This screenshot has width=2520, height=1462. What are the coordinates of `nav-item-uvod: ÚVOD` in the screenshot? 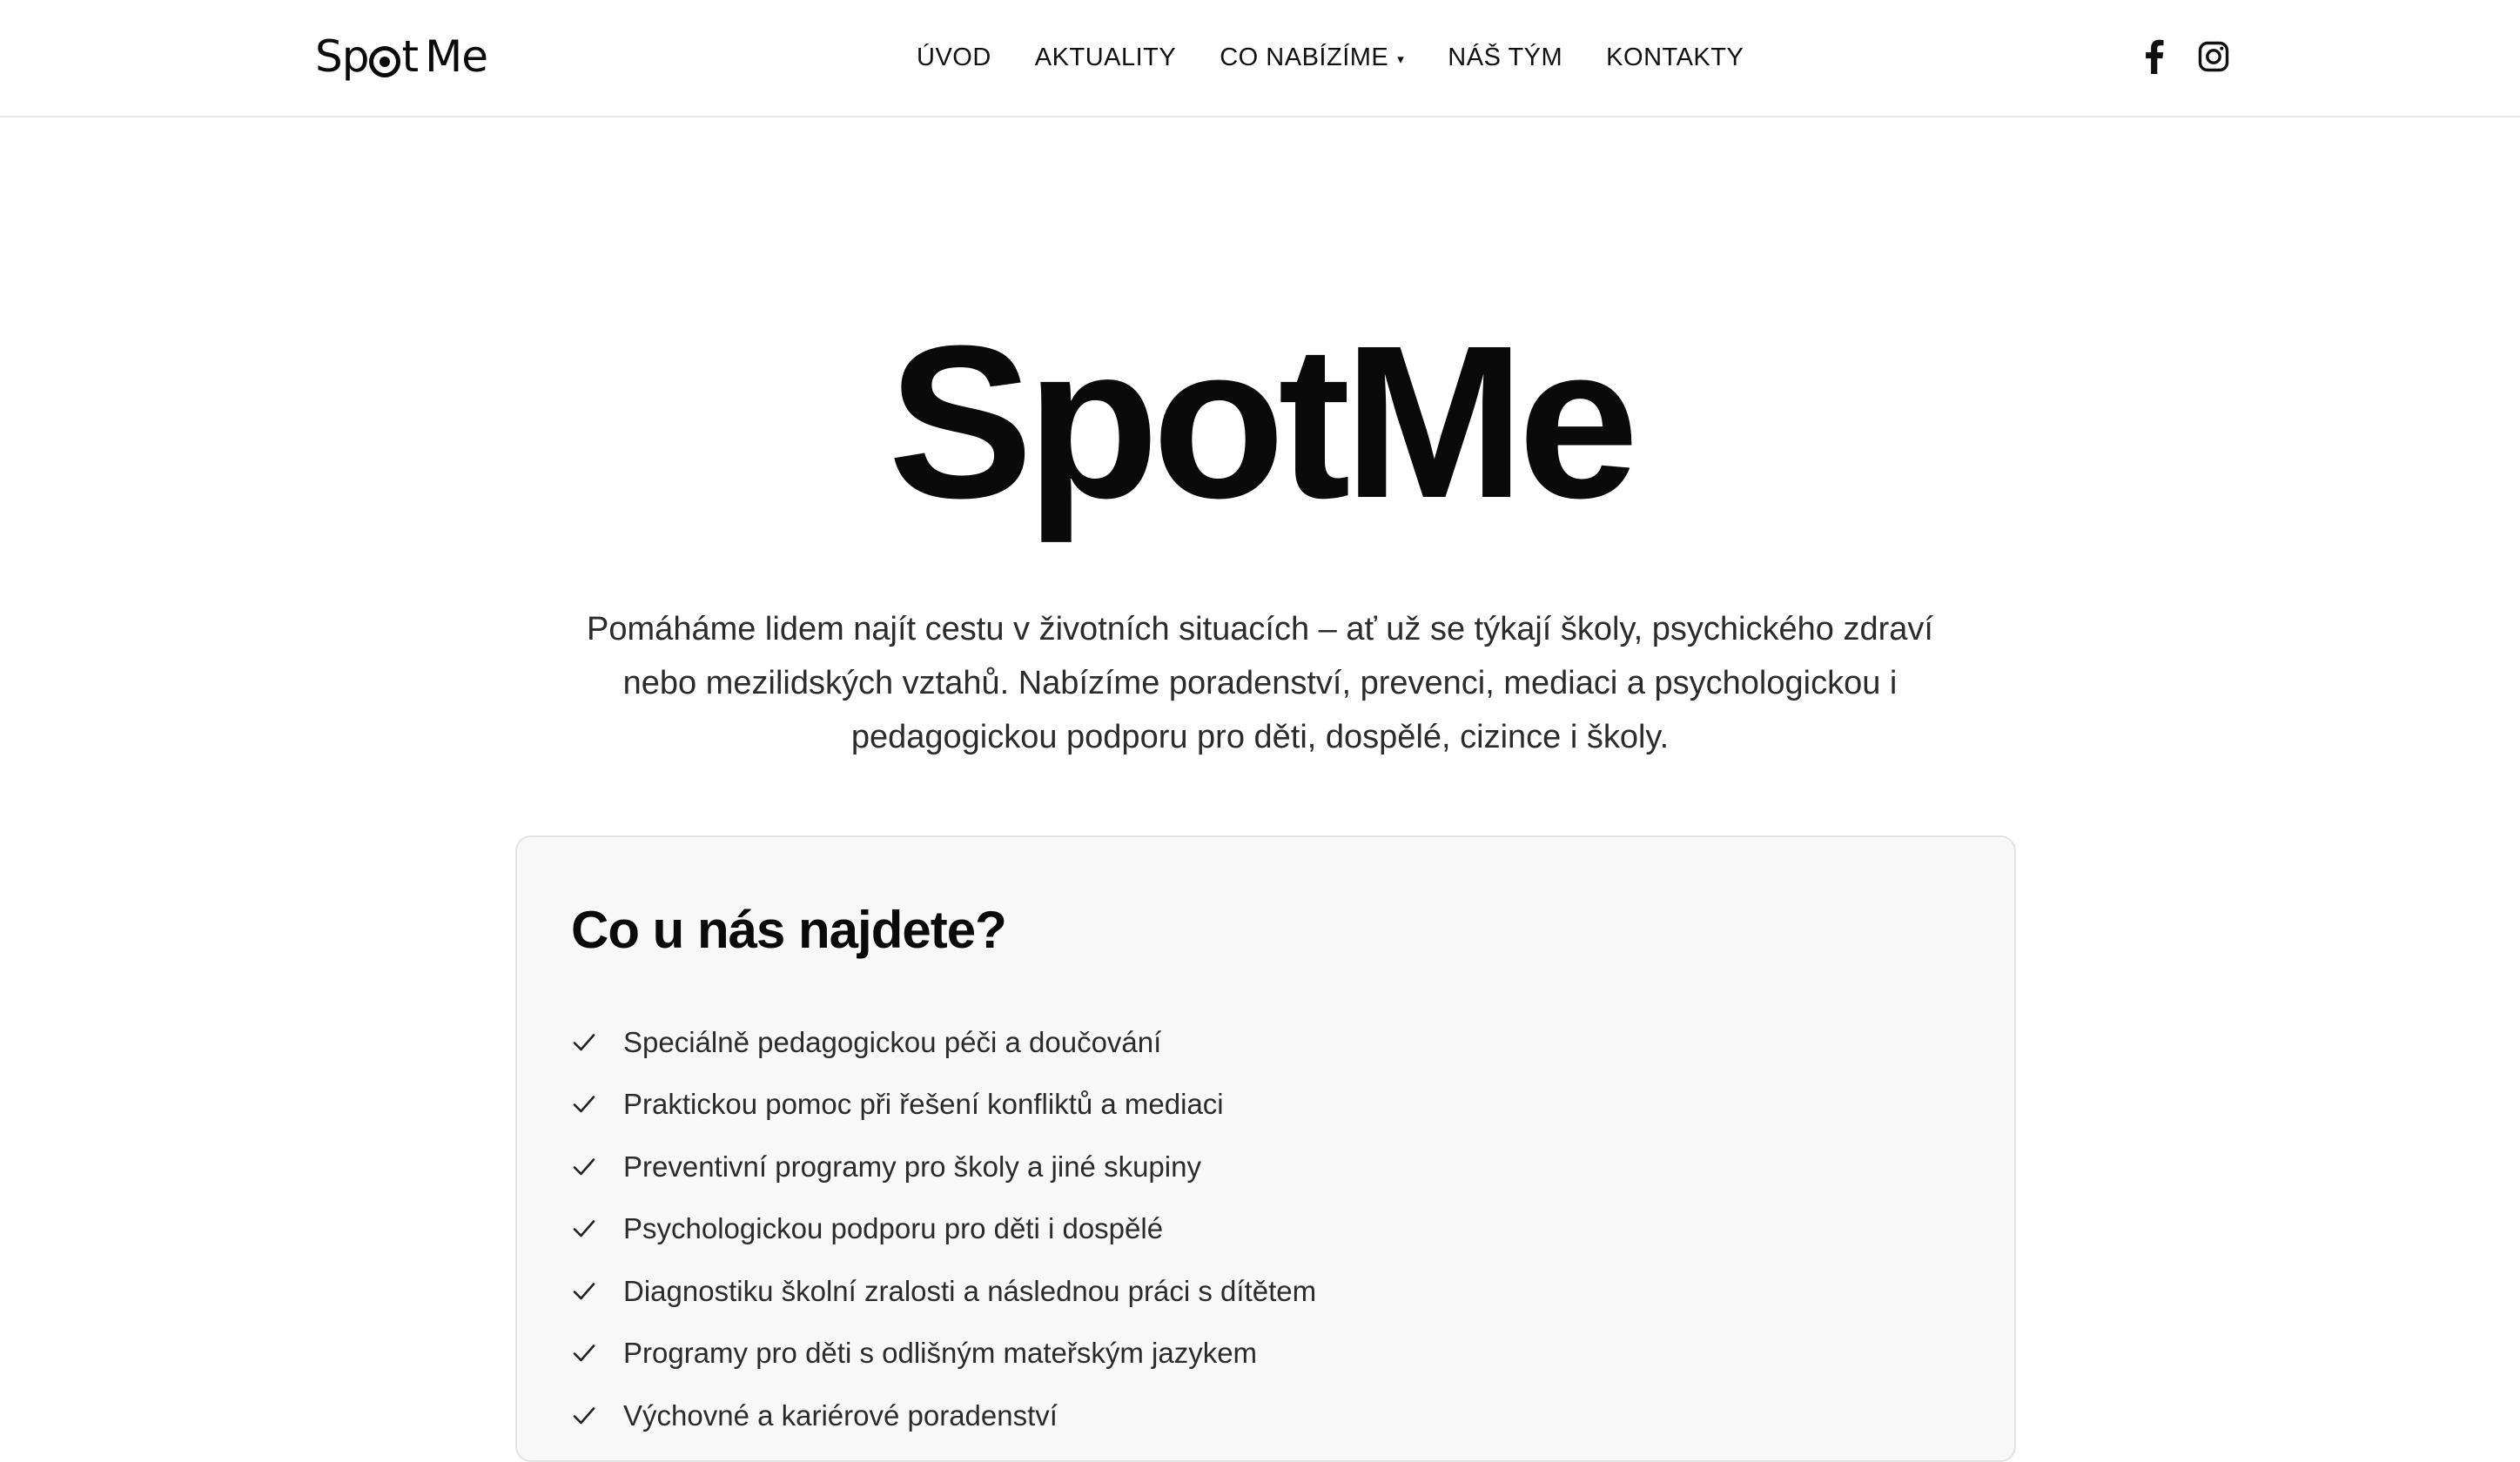 It's located at (954, 58).